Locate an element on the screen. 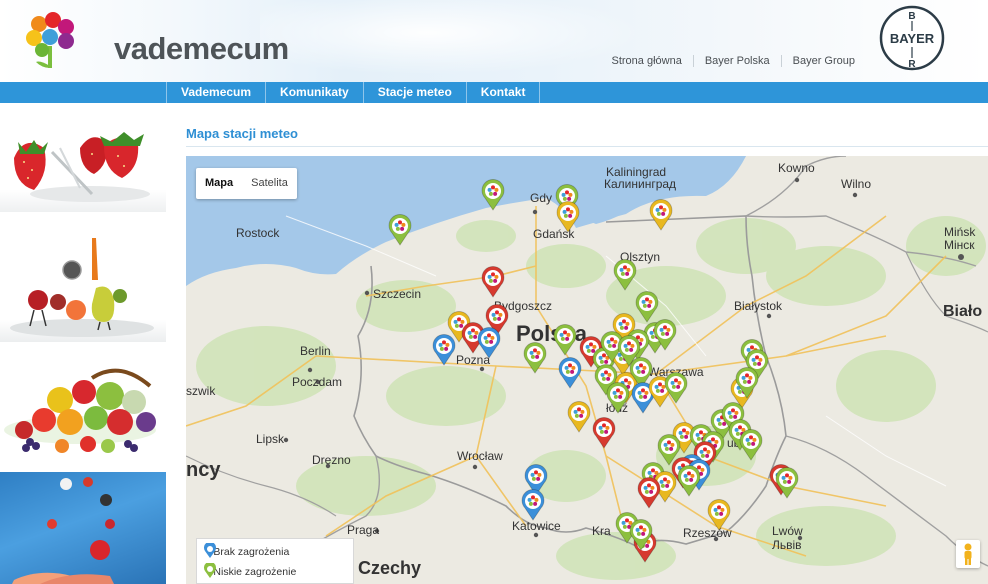  map-label-wilno: Wilno is located at coordinates (856, 184).